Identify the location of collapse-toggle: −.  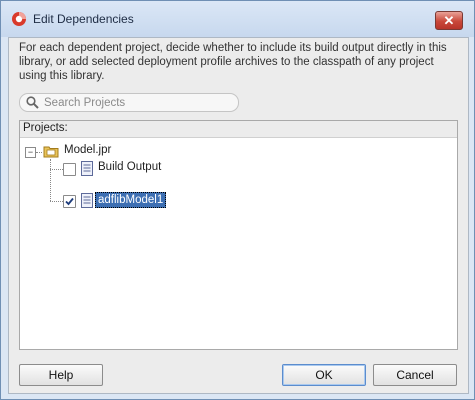
(30, 152).